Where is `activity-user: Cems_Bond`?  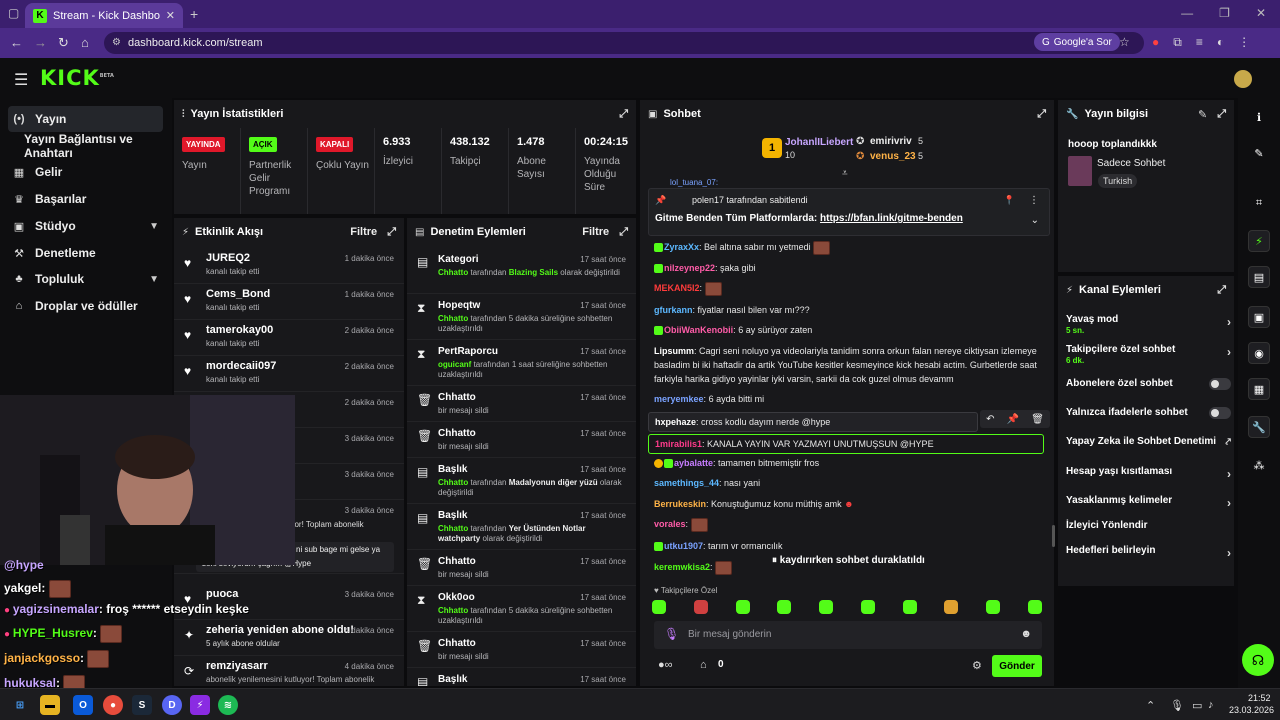 activity-user: Cems_Bond is located at coordinates (238, 294).